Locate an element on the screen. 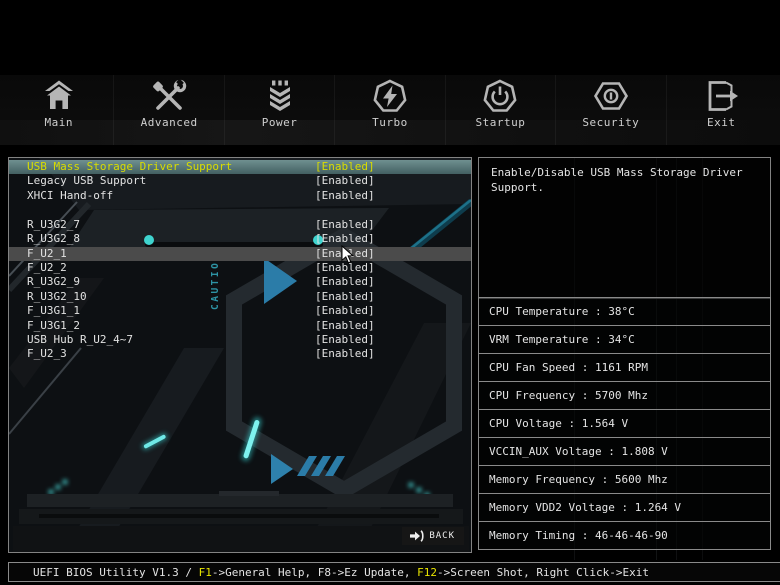  item-label: F_U2_1 is located at coordinates (47, 253).